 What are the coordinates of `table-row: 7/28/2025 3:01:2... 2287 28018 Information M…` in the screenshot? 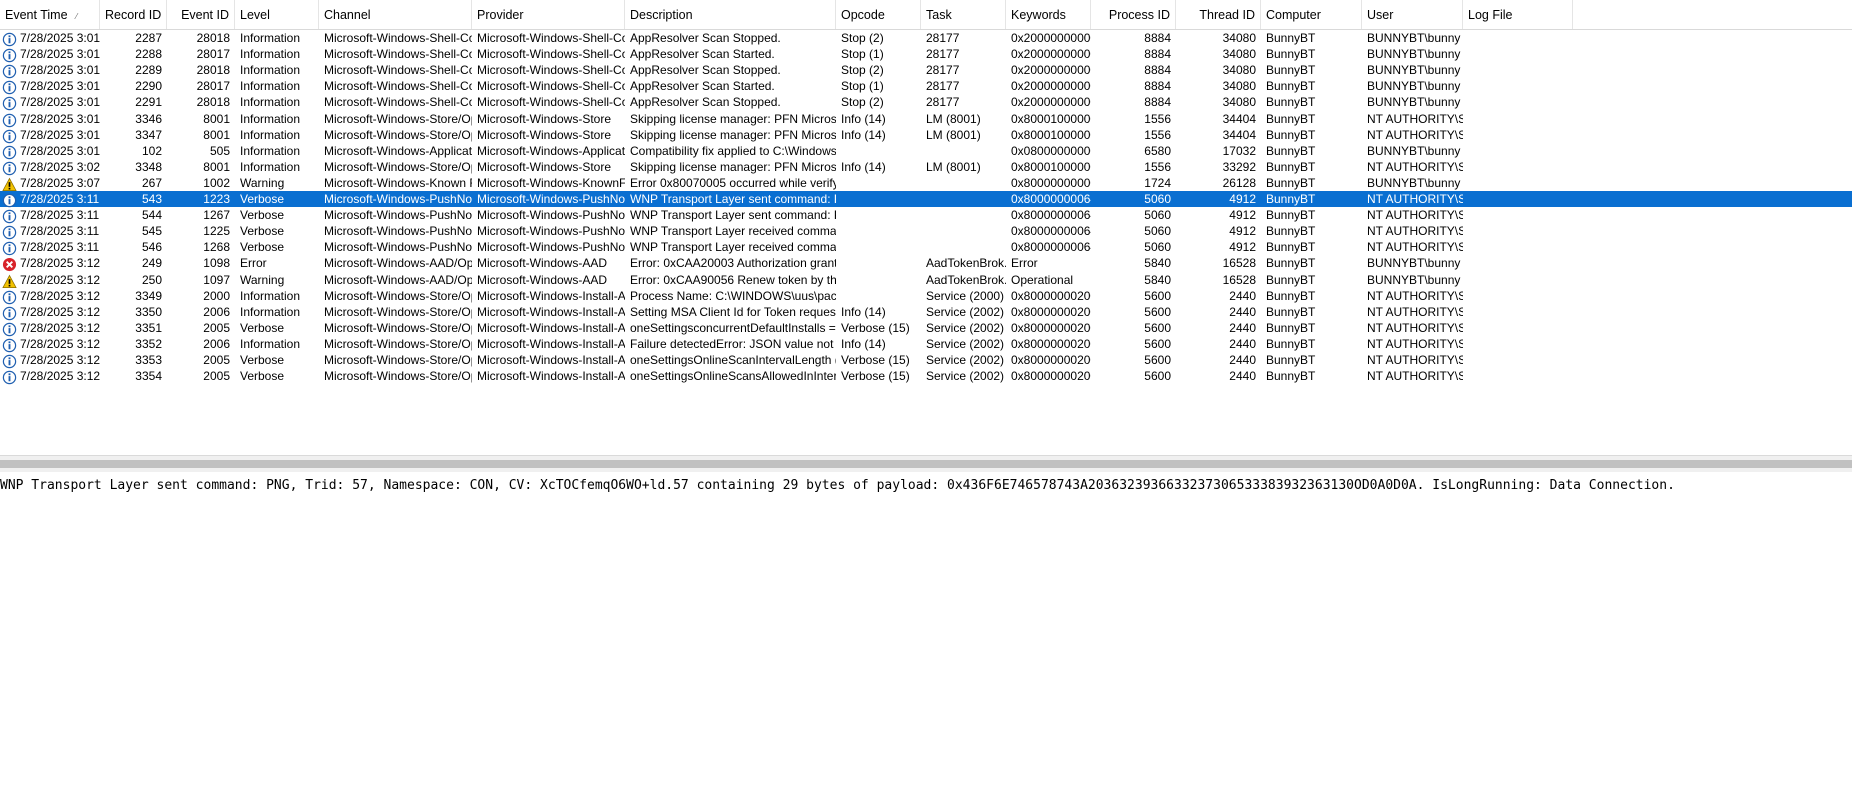 It's located at (926, 38).